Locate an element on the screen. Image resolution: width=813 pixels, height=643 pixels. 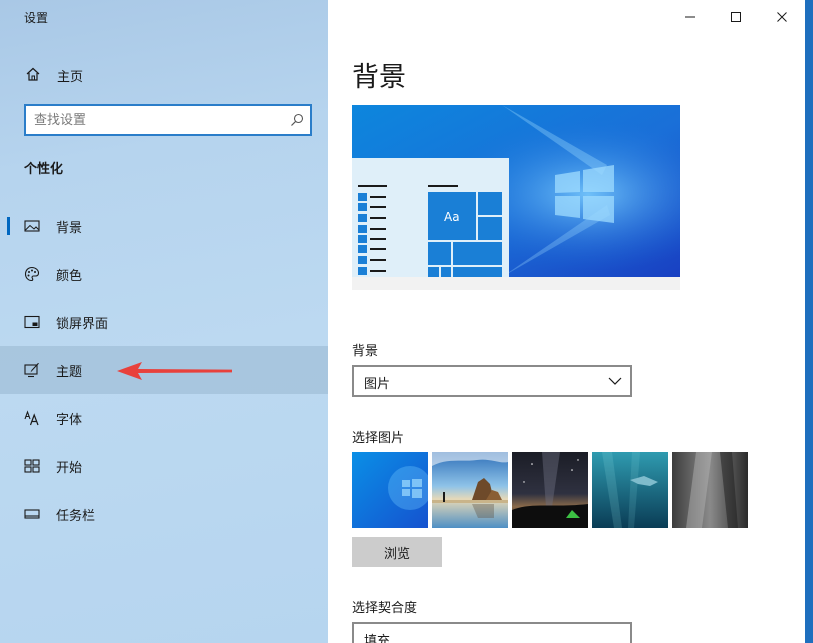
thumbnail-night-sky is located at coordinates (550, 490).